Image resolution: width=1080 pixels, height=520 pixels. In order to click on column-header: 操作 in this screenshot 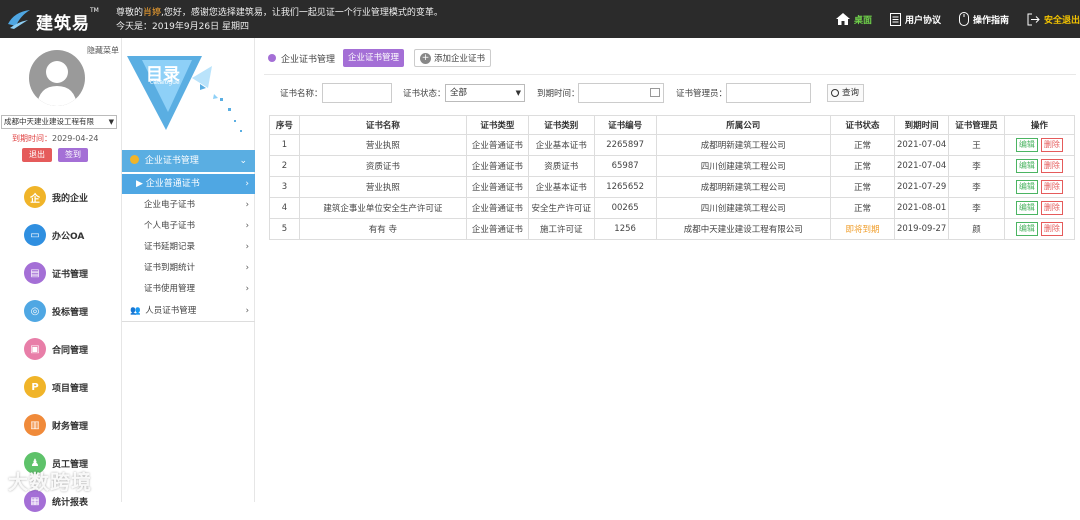, I will do `click(1039, 125)`.